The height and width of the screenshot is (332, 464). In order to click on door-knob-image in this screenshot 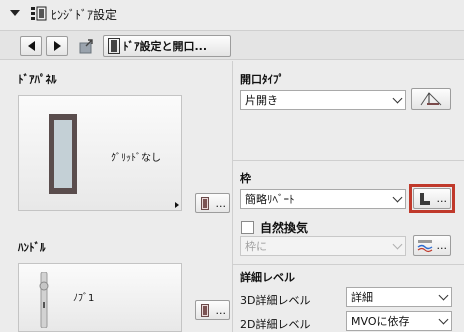, I will do `click(44, 300)`.